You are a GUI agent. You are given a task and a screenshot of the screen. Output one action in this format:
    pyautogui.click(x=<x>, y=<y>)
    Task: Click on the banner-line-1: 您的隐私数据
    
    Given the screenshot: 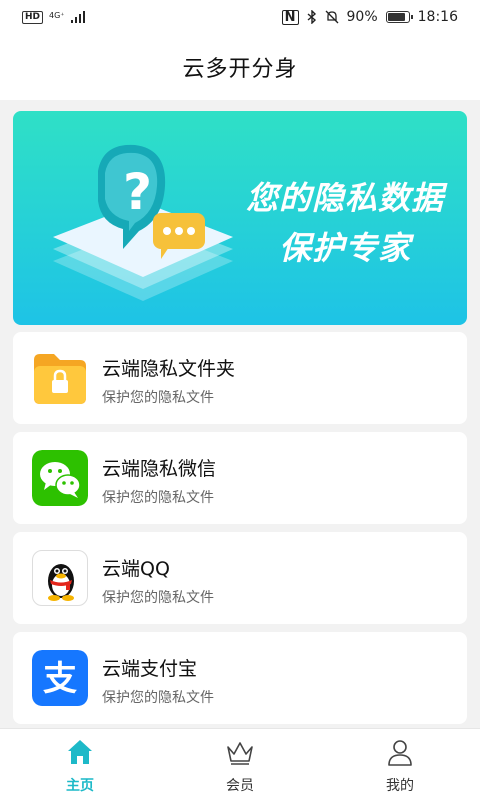 What is the action you would take?
    pyautogui.click(x=344, y=198)
    